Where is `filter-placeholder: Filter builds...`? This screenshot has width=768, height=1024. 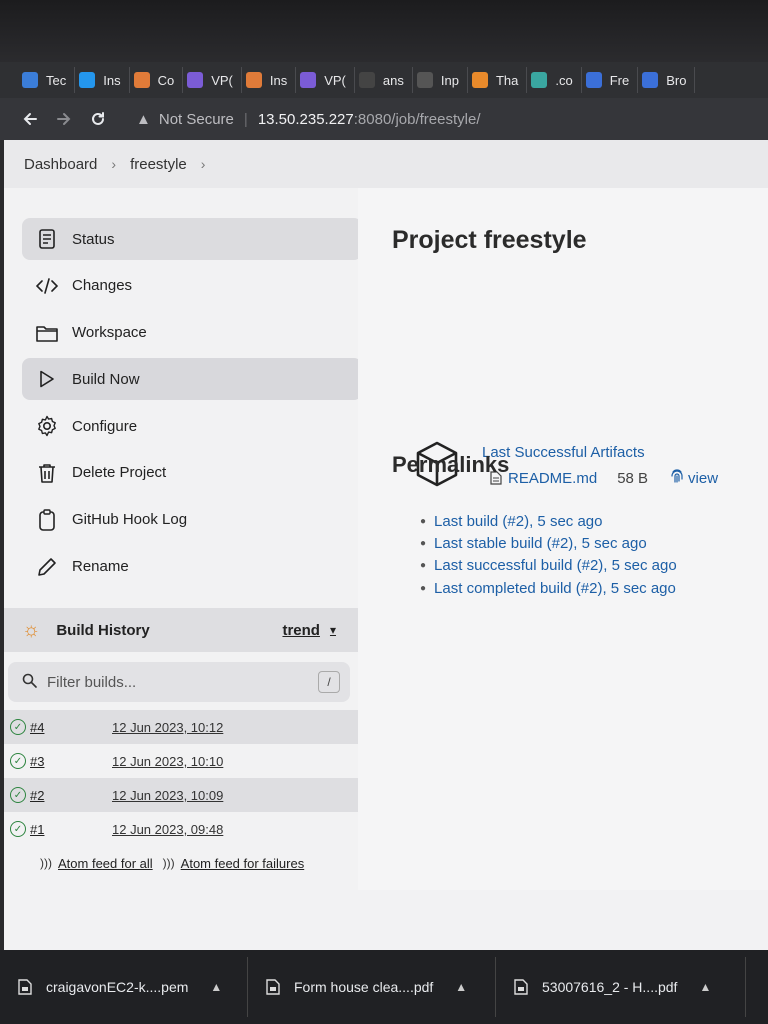
filter-placeholder: Filter builds... is located at coordinates (92, 682).